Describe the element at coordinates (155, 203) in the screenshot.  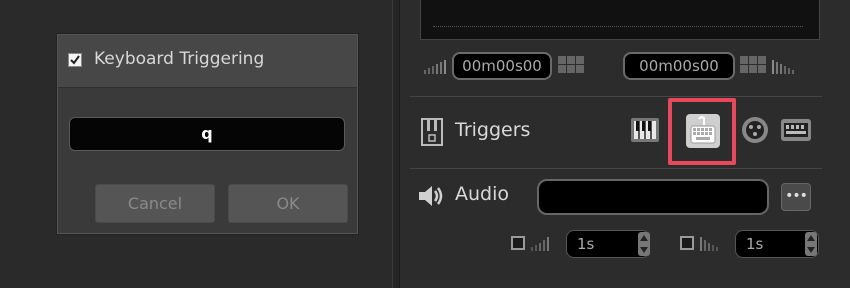
I see `cancel-button: Cancel` at that location.